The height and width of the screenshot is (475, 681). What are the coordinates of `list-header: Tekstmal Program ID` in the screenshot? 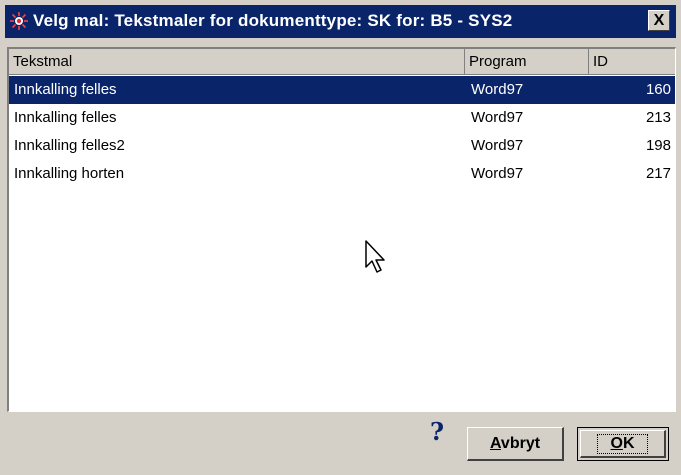 It's located at (342, 62).